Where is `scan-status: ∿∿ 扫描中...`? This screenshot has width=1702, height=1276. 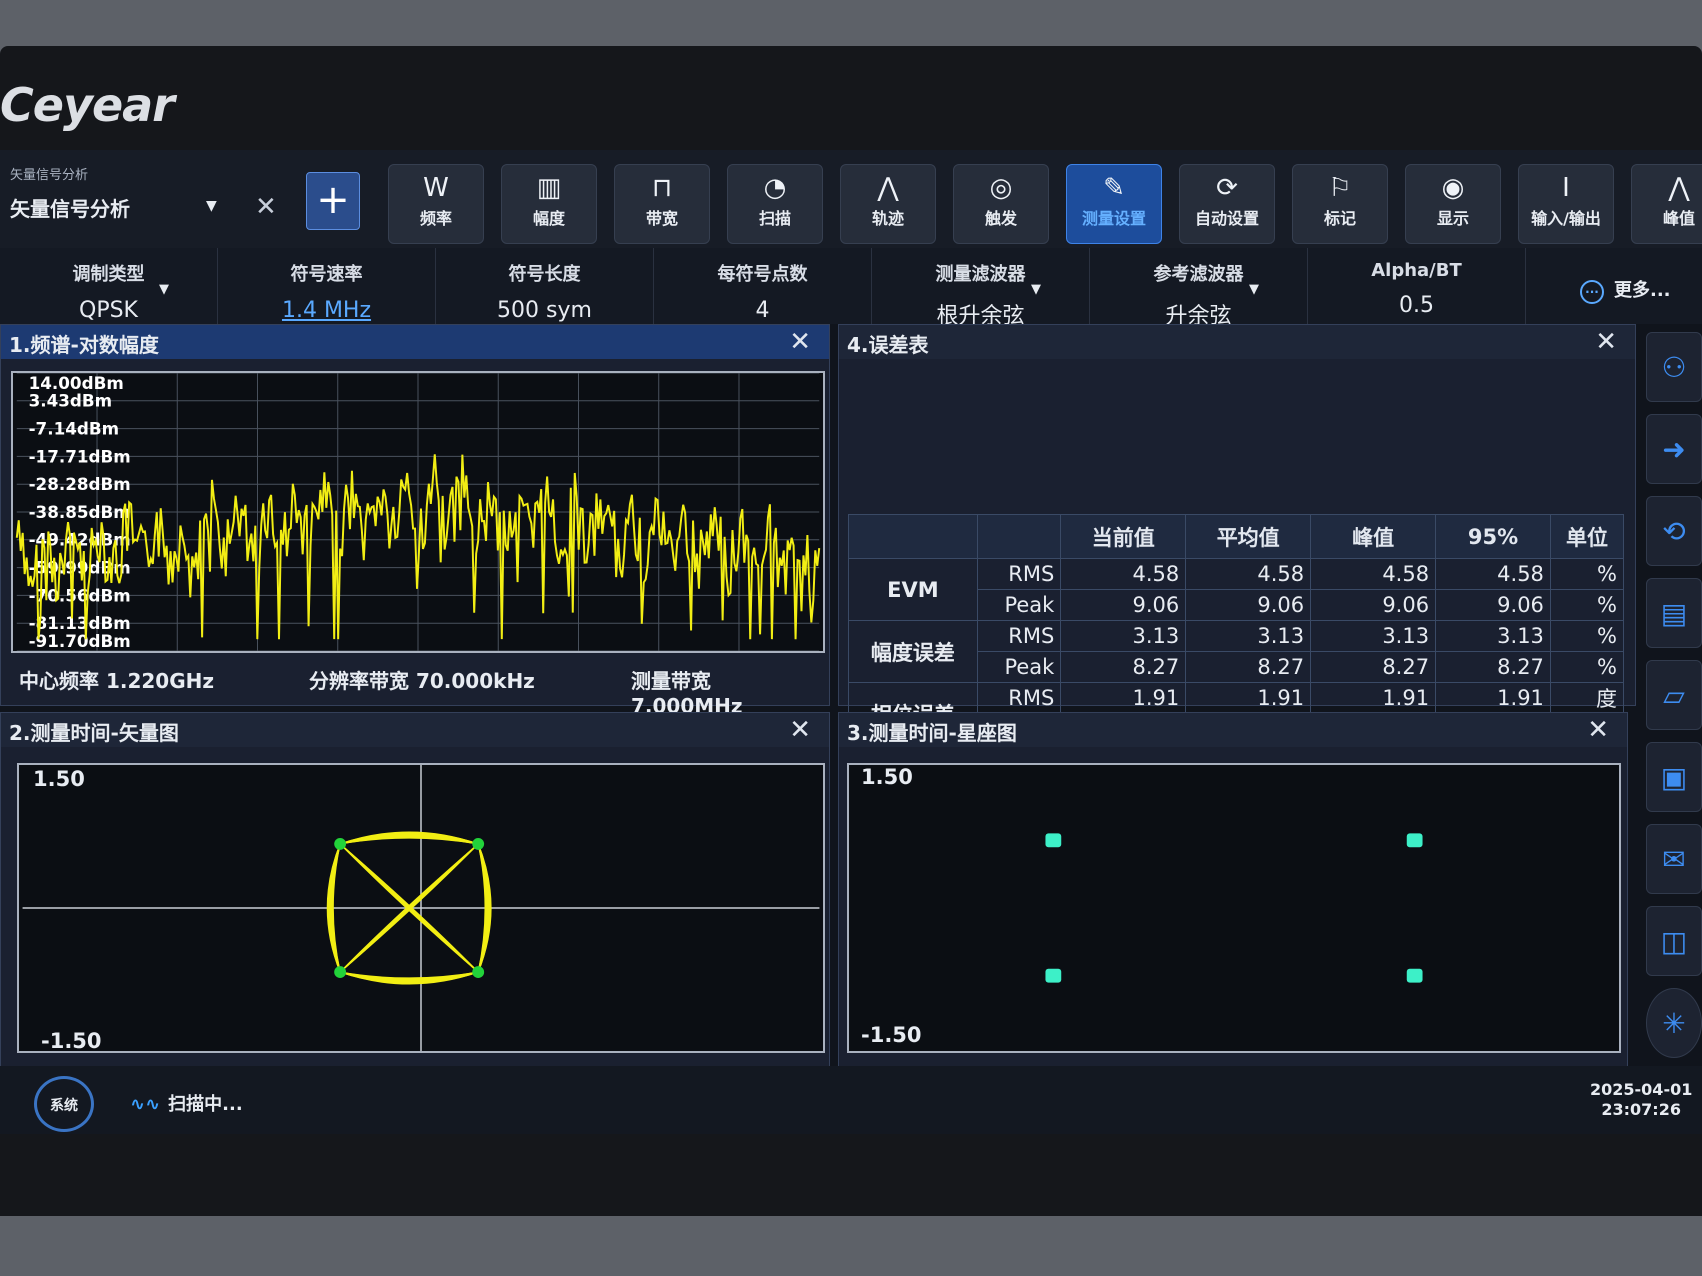 scan-status: ∿∿ 扫描中... is located at coordinates (186, 1103).